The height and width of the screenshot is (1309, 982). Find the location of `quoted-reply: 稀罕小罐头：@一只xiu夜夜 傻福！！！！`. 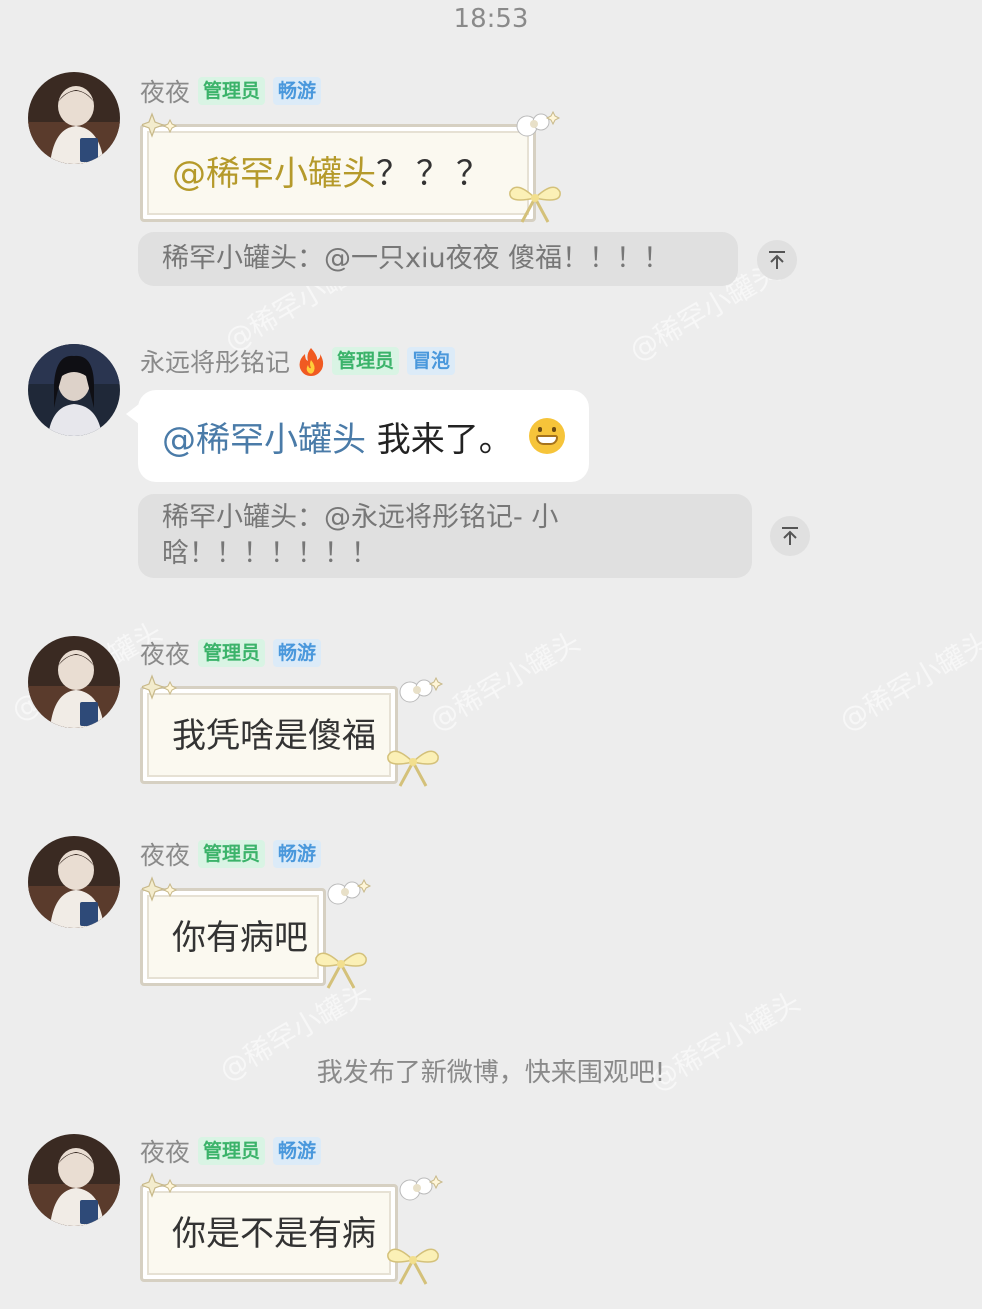

quoted-reply: 稀罕小罐头：@一只xiu夜夜 傻福！！！！ is located at coordinates (438, 259).